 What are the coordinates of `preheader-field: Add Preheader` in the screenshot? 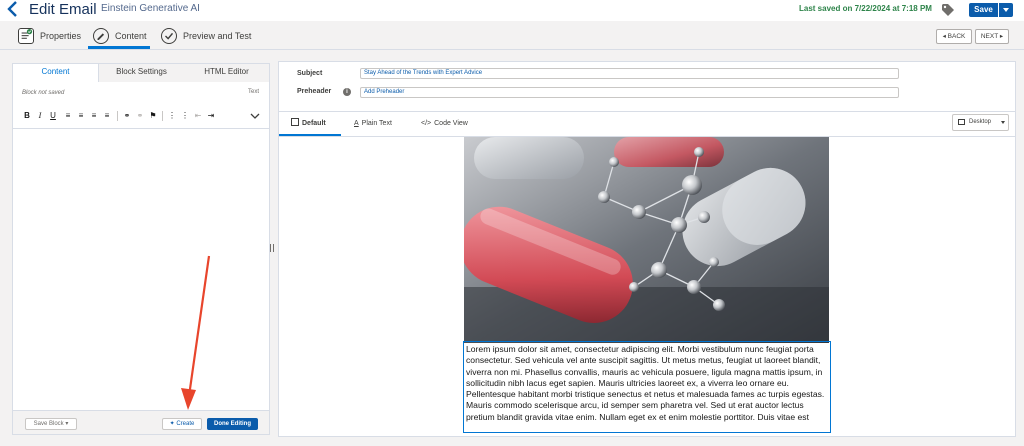 It's located at (629, 92).